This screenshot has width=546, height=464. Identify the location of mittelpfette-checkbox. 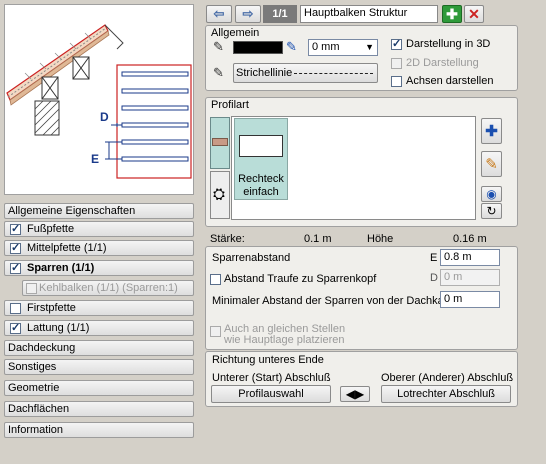
(15, 248).